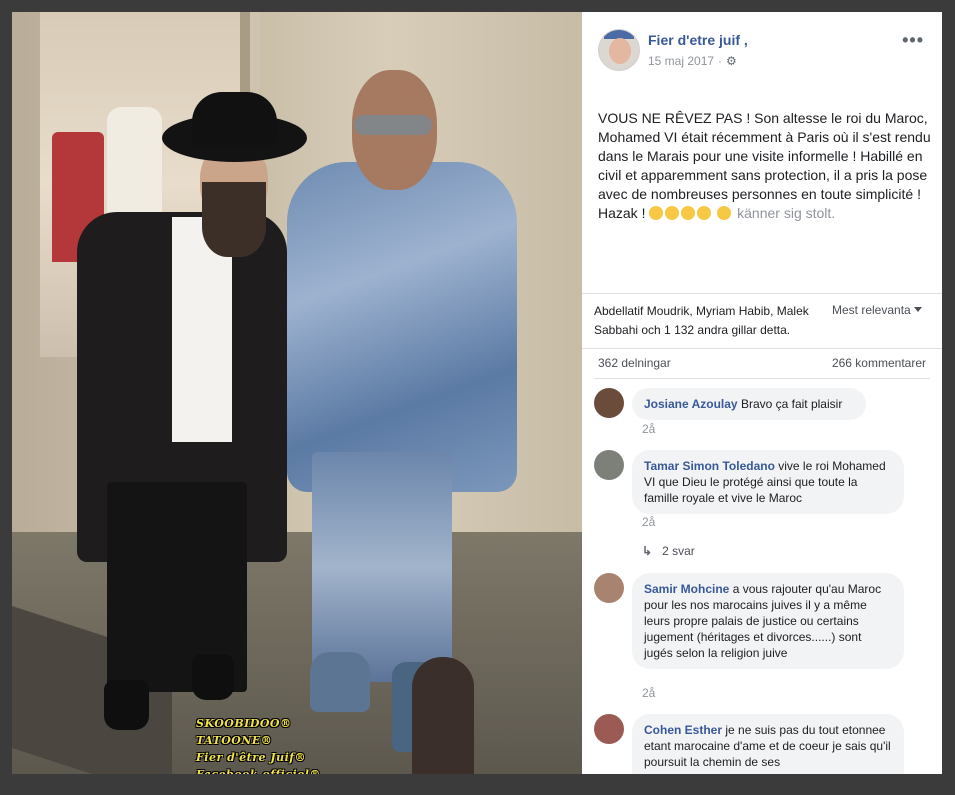 Image resolution: width=955 pixels, height=795 pixels. I want to click on watermark-line: TATOONE®, so click(234, 740).